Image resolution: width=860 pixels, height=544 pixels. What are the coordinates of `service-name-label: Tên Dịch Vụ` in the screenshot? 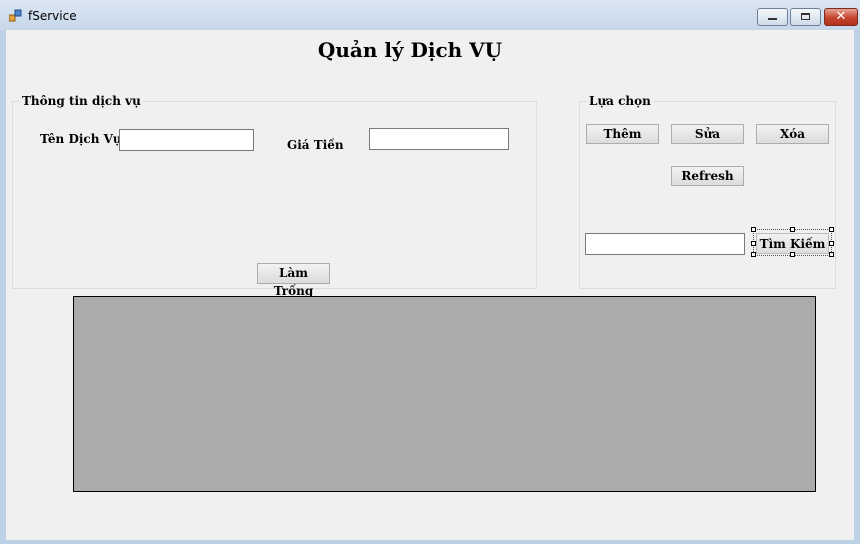 It's located at (81, 139).